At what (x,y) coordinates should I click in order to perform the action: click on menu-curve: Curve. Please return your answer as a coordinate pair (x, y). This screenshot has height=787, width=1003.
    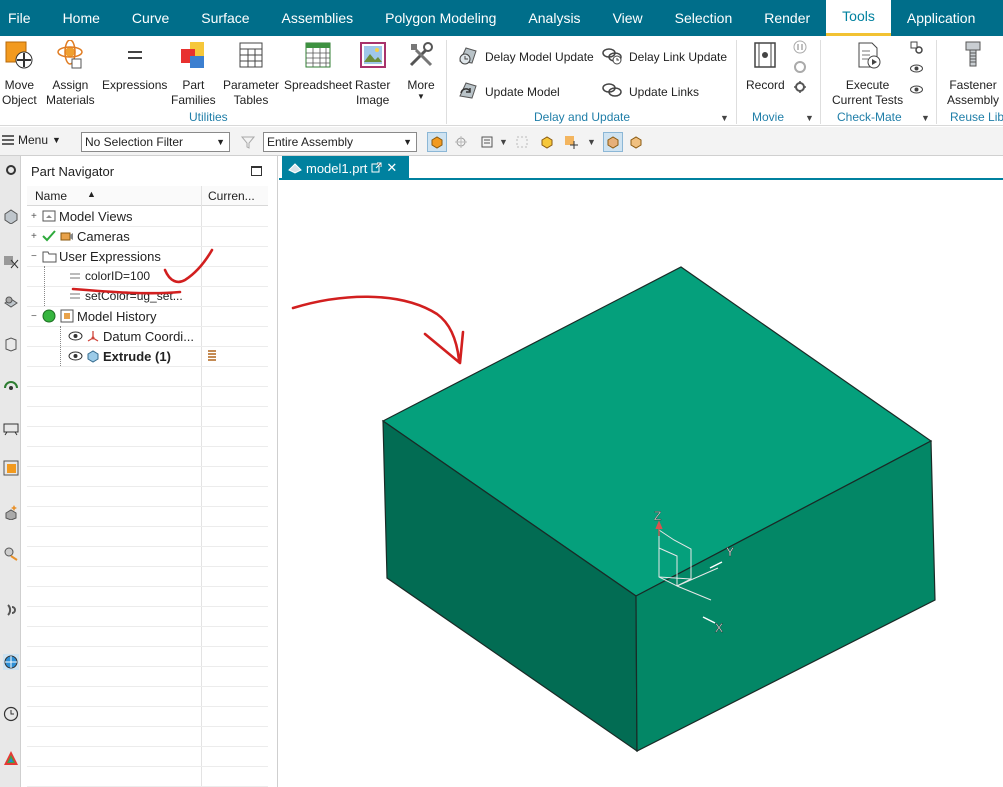
    Looking at the image, I should click on (150, 18).